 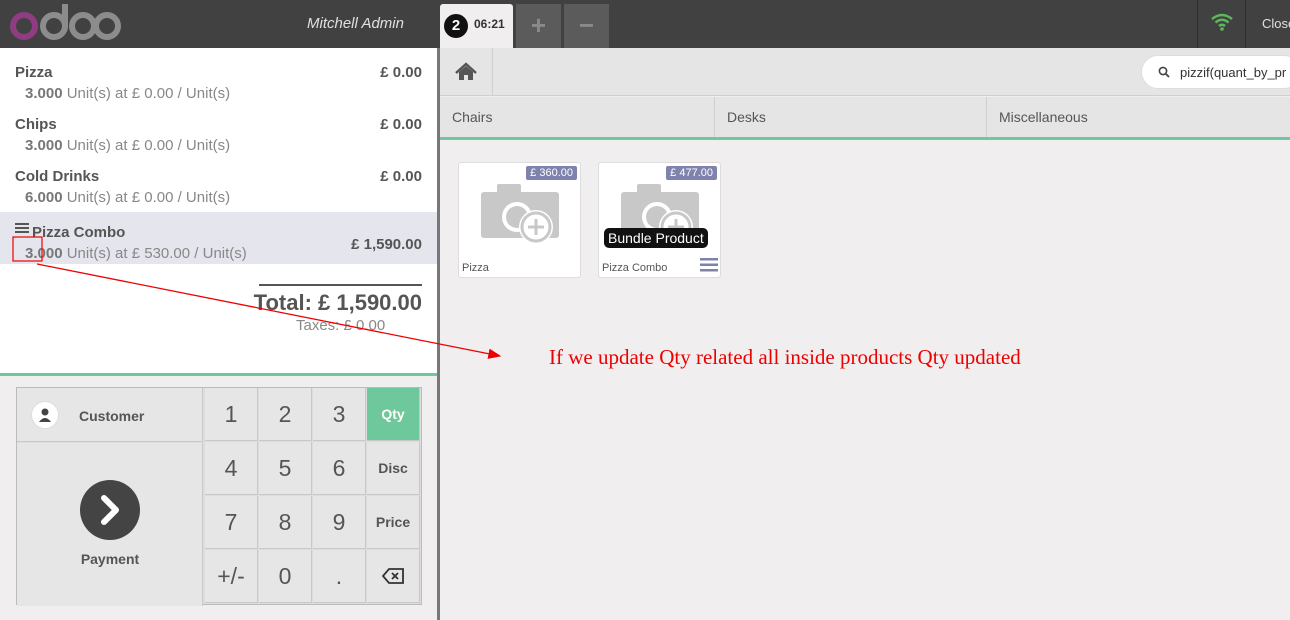 What do you see at coordinates (285, 522) in the screenshot?
I see `numpad-key-8: 8` at bounding box center [285, 522].